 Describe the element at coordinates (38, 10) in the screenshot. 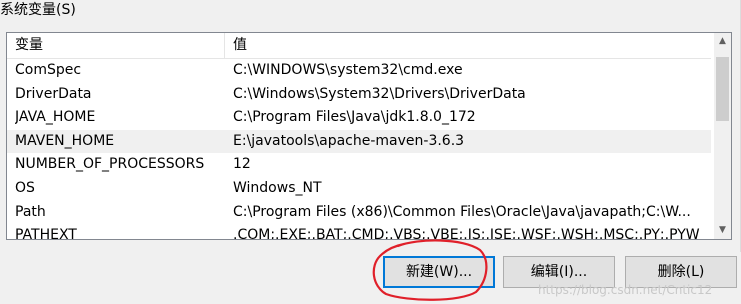

I see `group-title: 系统变量(S)` at that location.